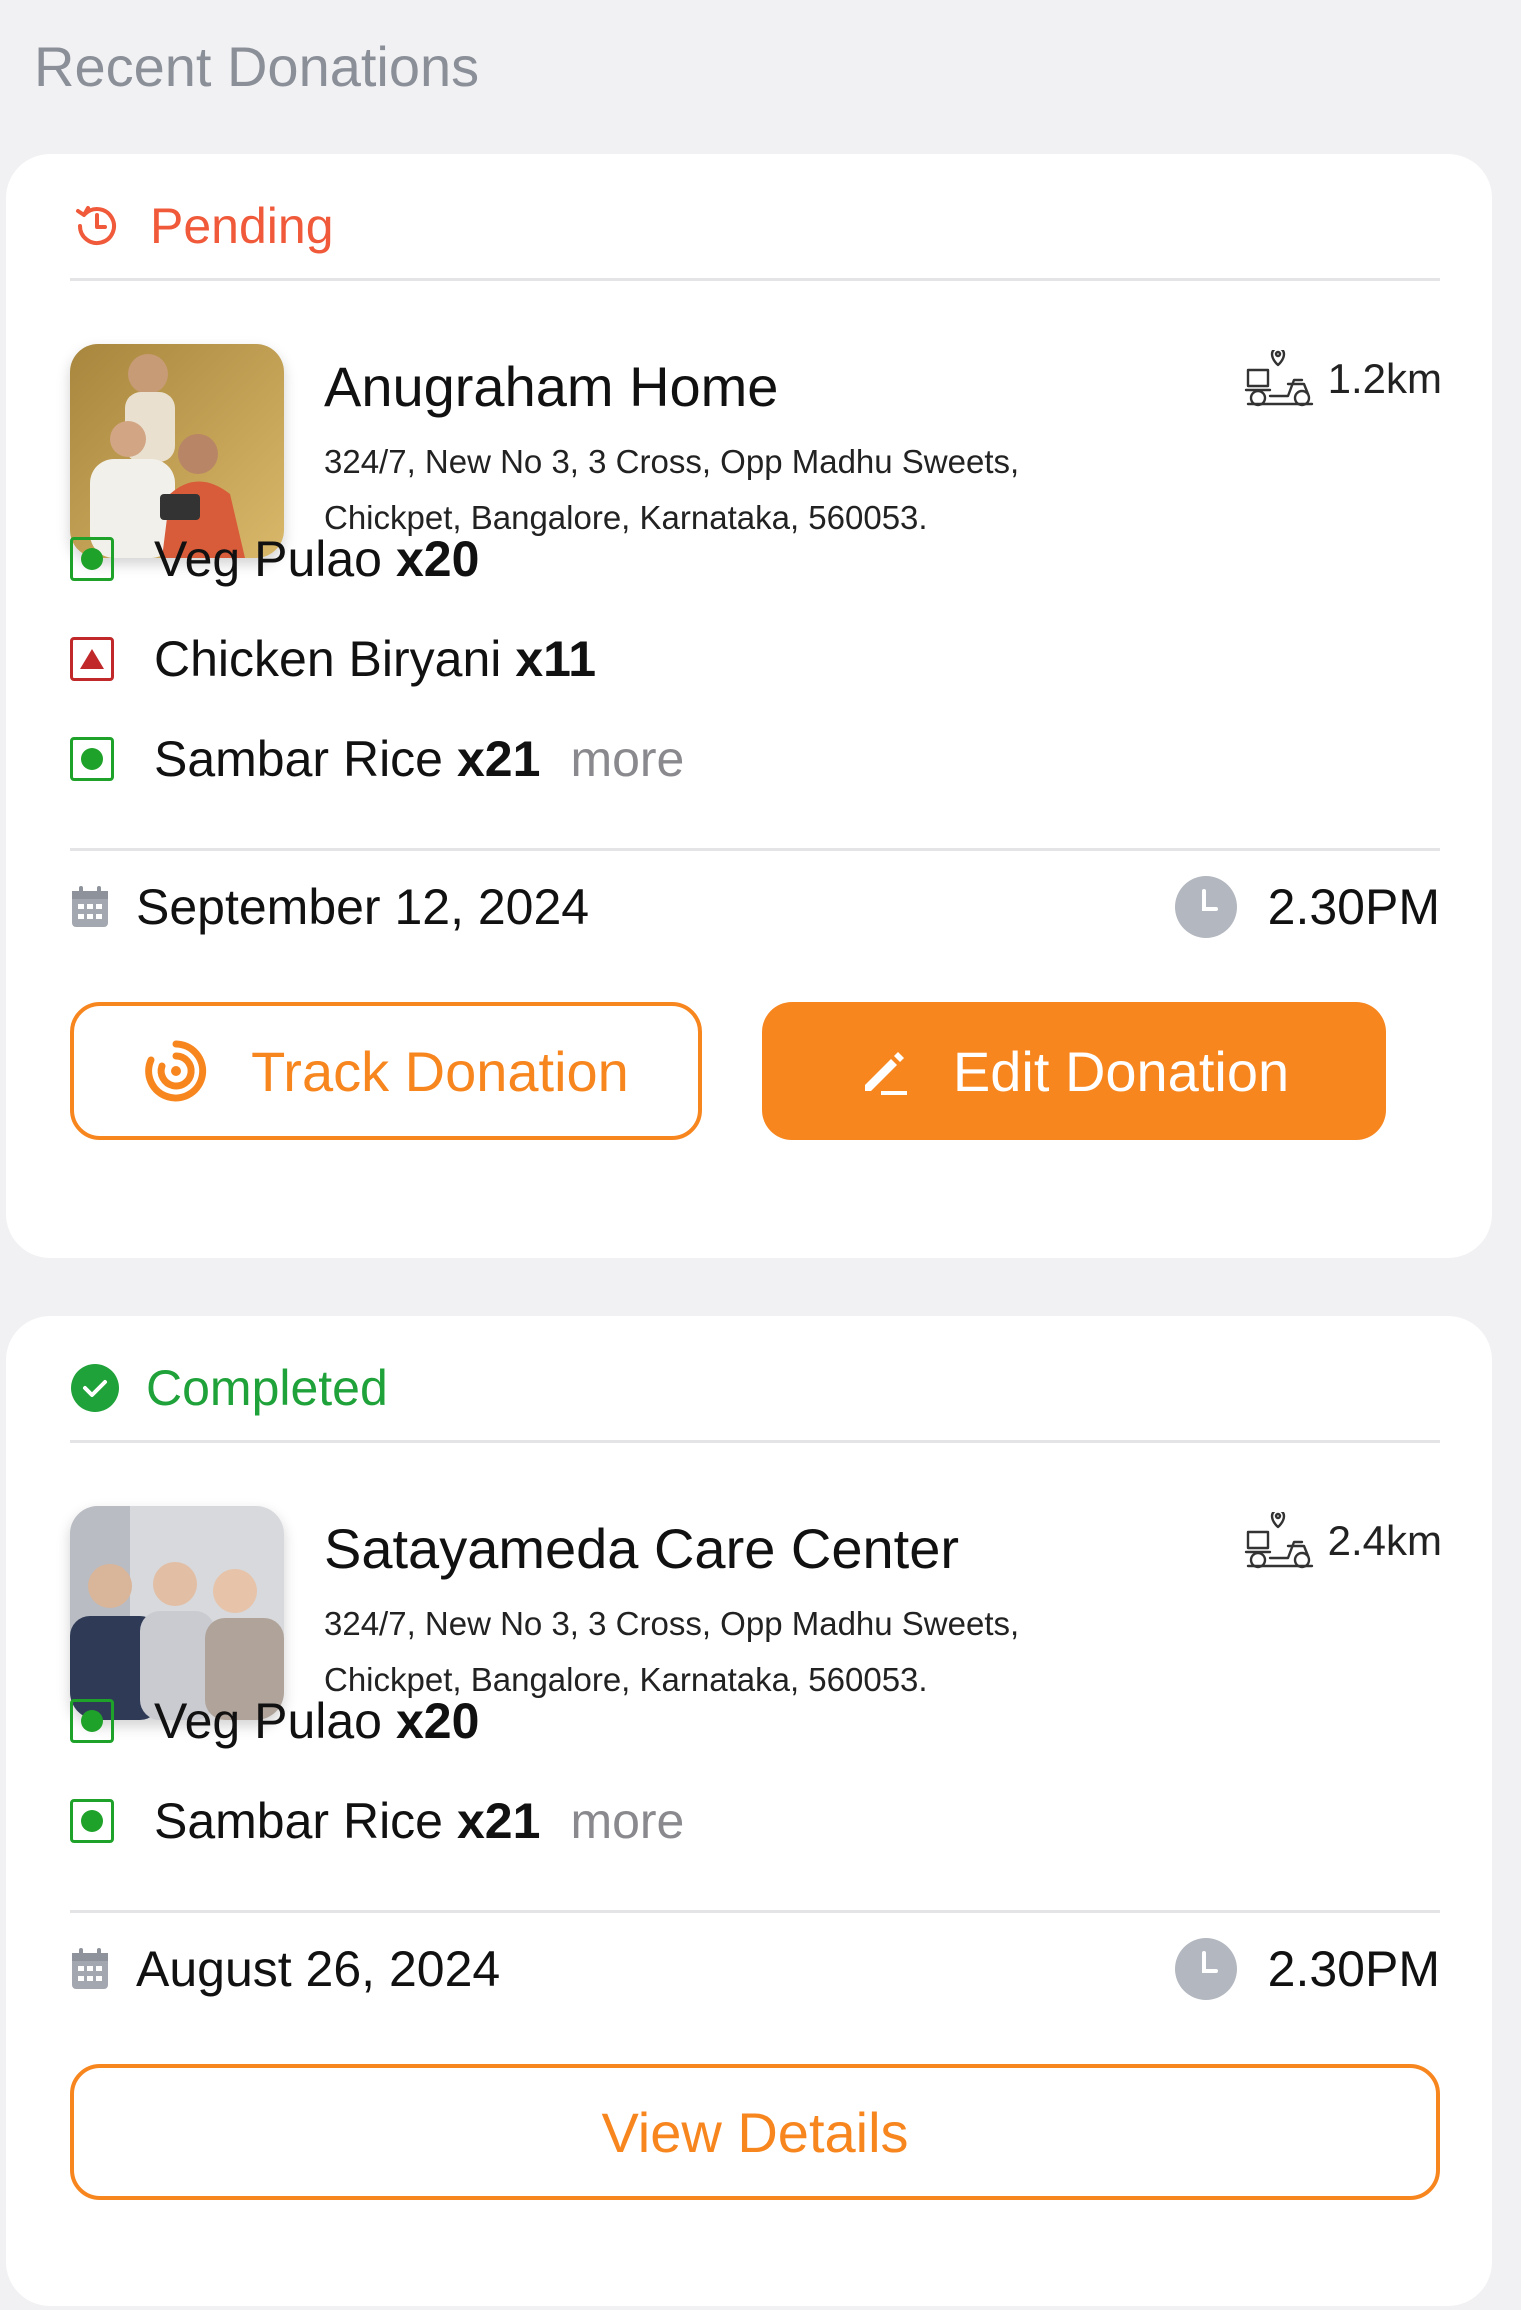 This screenshot has width=1521, height=2310. Describe the element at coordinates (92, 659) in the screenshot. I see `non-veg-icon` at that location.